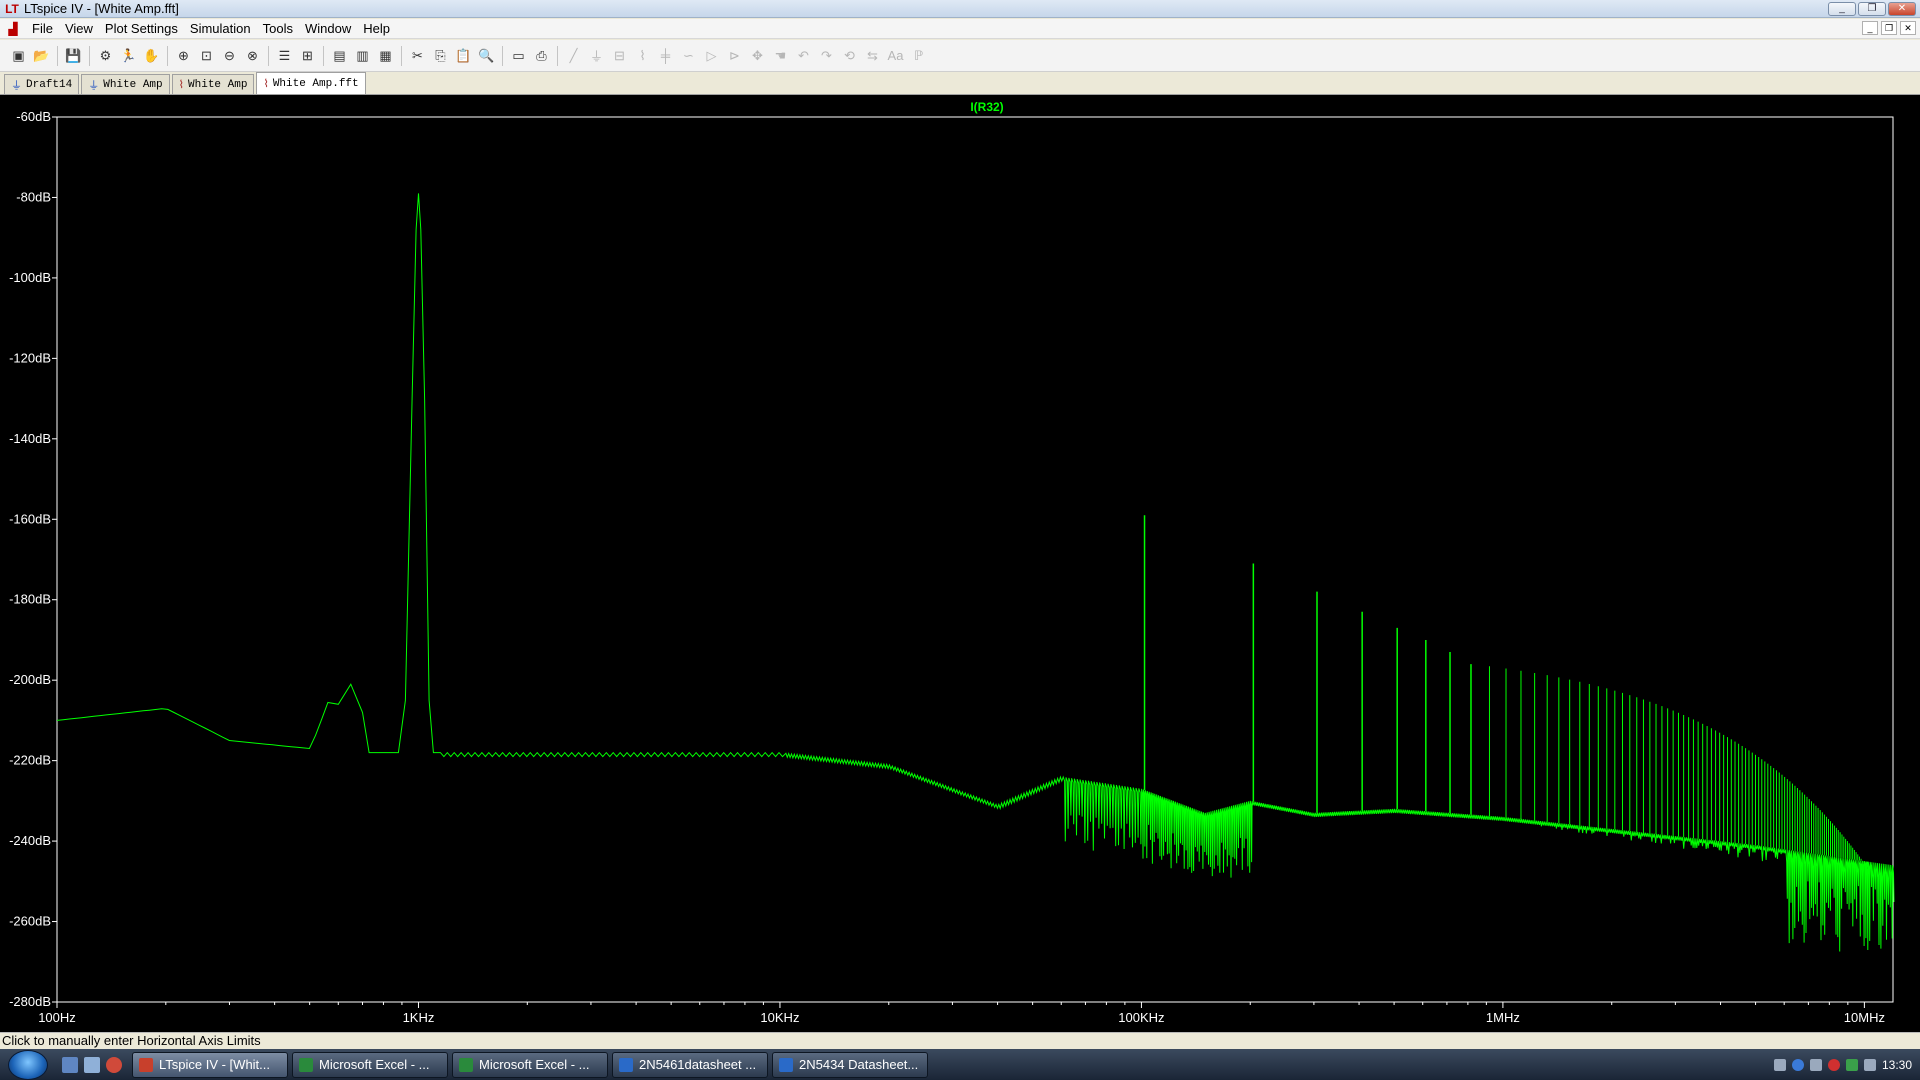 The image size is (1920, 1080). What do you see at coordinates (362, 56) in the screenshot?
I see `delete-pane-icon: ▥` at bounding box center [362, 56].